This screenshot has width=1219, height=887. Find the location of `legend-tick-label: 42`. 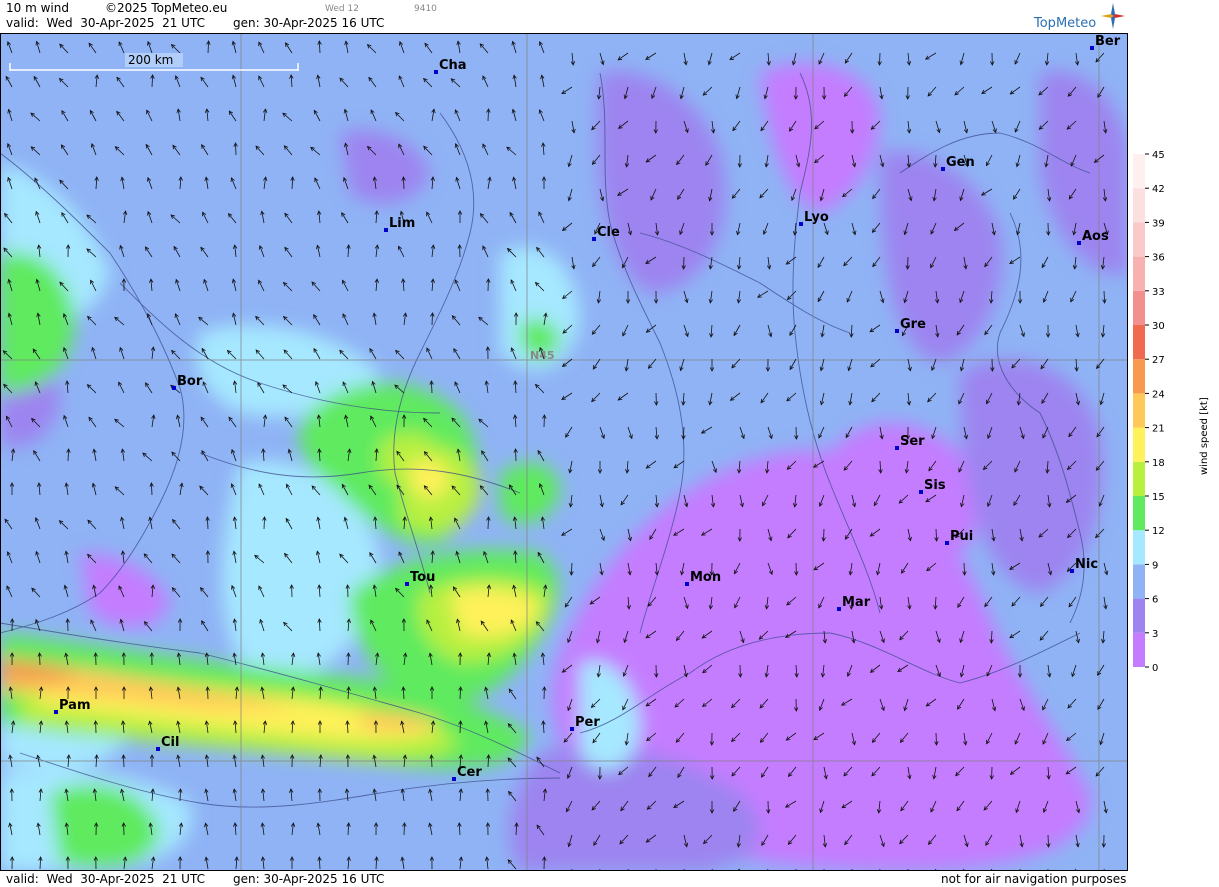

legend-tick-label: 42 is located at coordinates (1158, 189).